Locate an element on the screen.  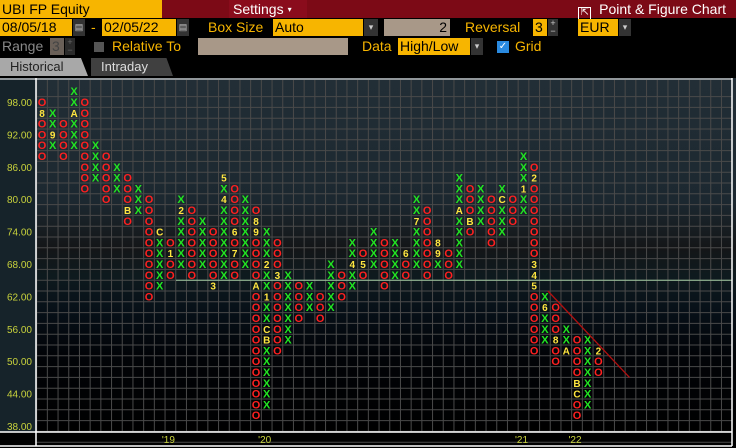
range-input: 3 is located at coordinates (57, 46).